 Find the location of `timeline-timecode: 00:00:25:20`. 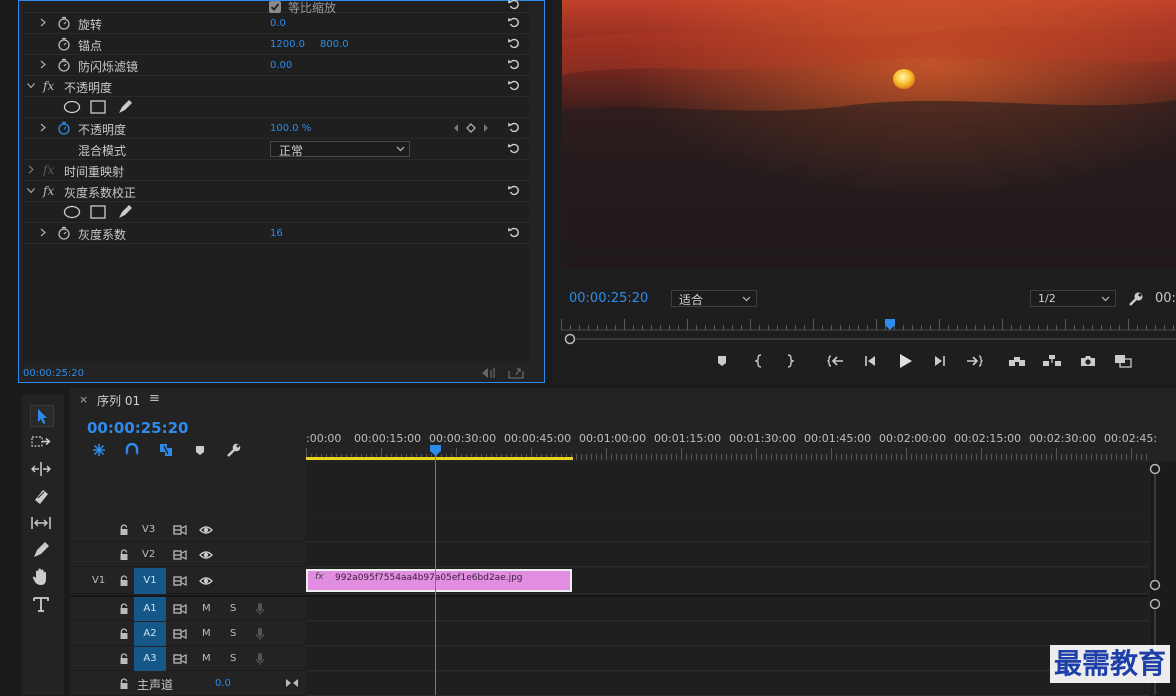

timeline-timecode: 00:00:25:20 is located at coordinates (138, 428).